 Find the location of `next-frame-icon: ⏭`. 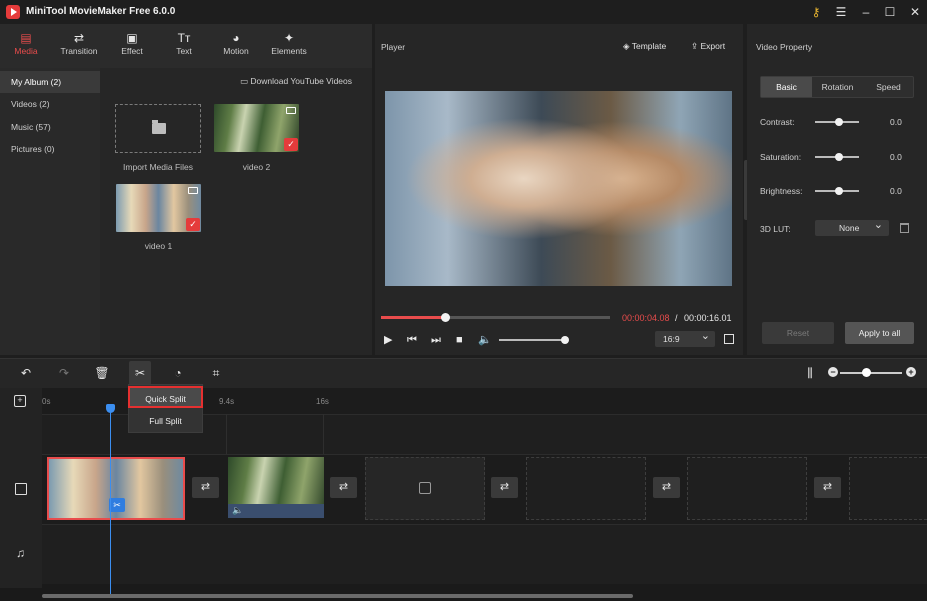

next-frame-icon: ⏭ is located at coordinates (436, 340).